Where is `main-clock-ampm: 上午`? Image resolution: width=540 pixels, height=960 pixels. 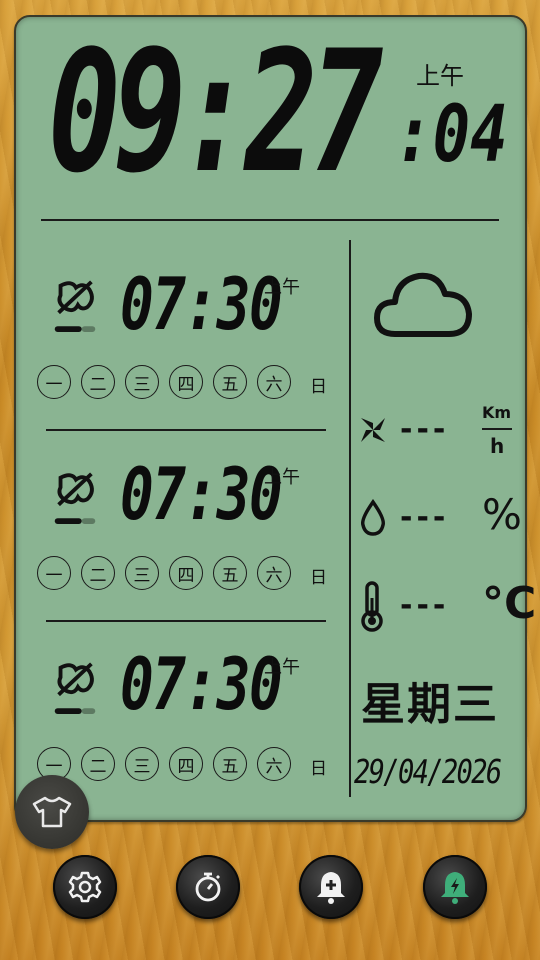 main-clock-ampm: 上午 is located at coordinates (440, 76).